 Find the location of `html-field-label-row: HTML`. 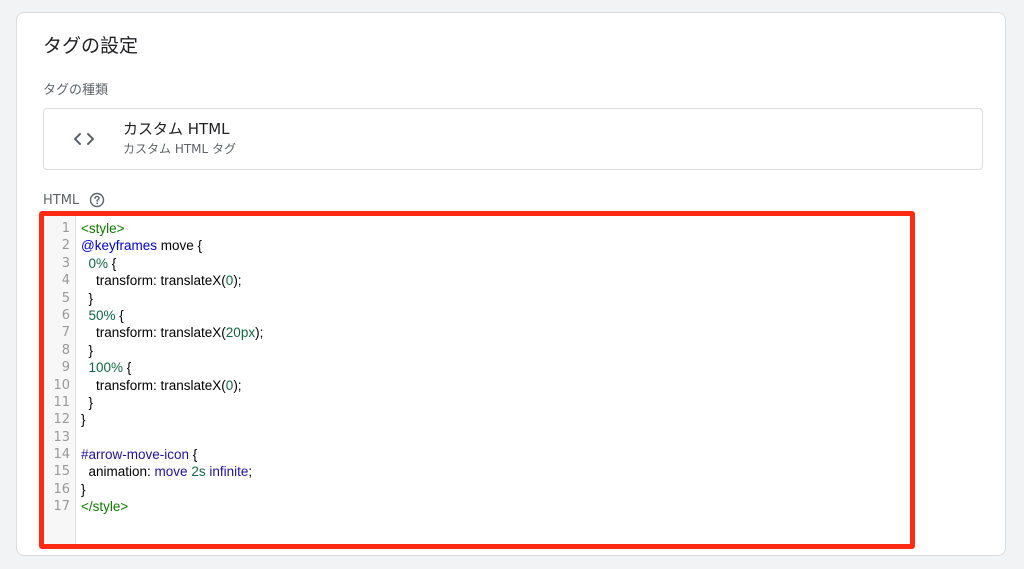

html-field-label-row: HTML is located at coordinates (74, 200).